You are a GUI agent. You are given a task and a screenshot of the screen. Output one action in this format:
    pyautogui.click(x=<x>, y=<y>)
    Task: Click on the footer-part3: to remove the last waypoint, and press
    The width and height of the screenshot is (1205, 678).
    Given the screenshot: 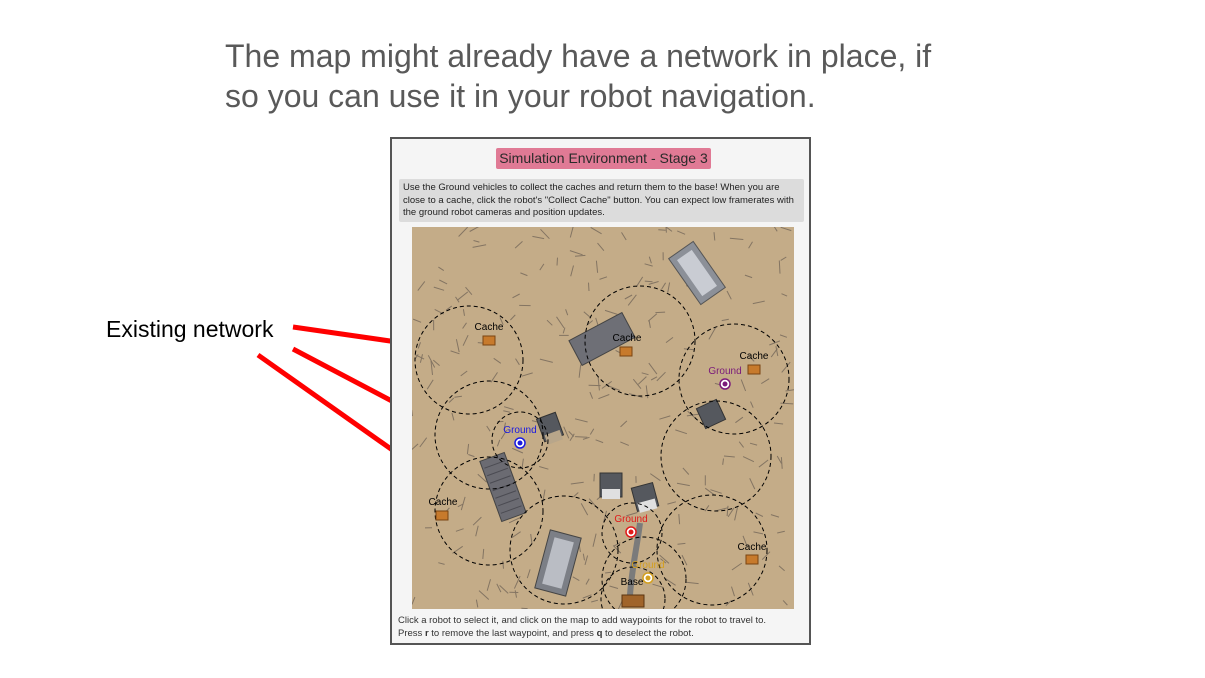 What is the action you would take?
    pyautogui.click(x=512, y=633)
    